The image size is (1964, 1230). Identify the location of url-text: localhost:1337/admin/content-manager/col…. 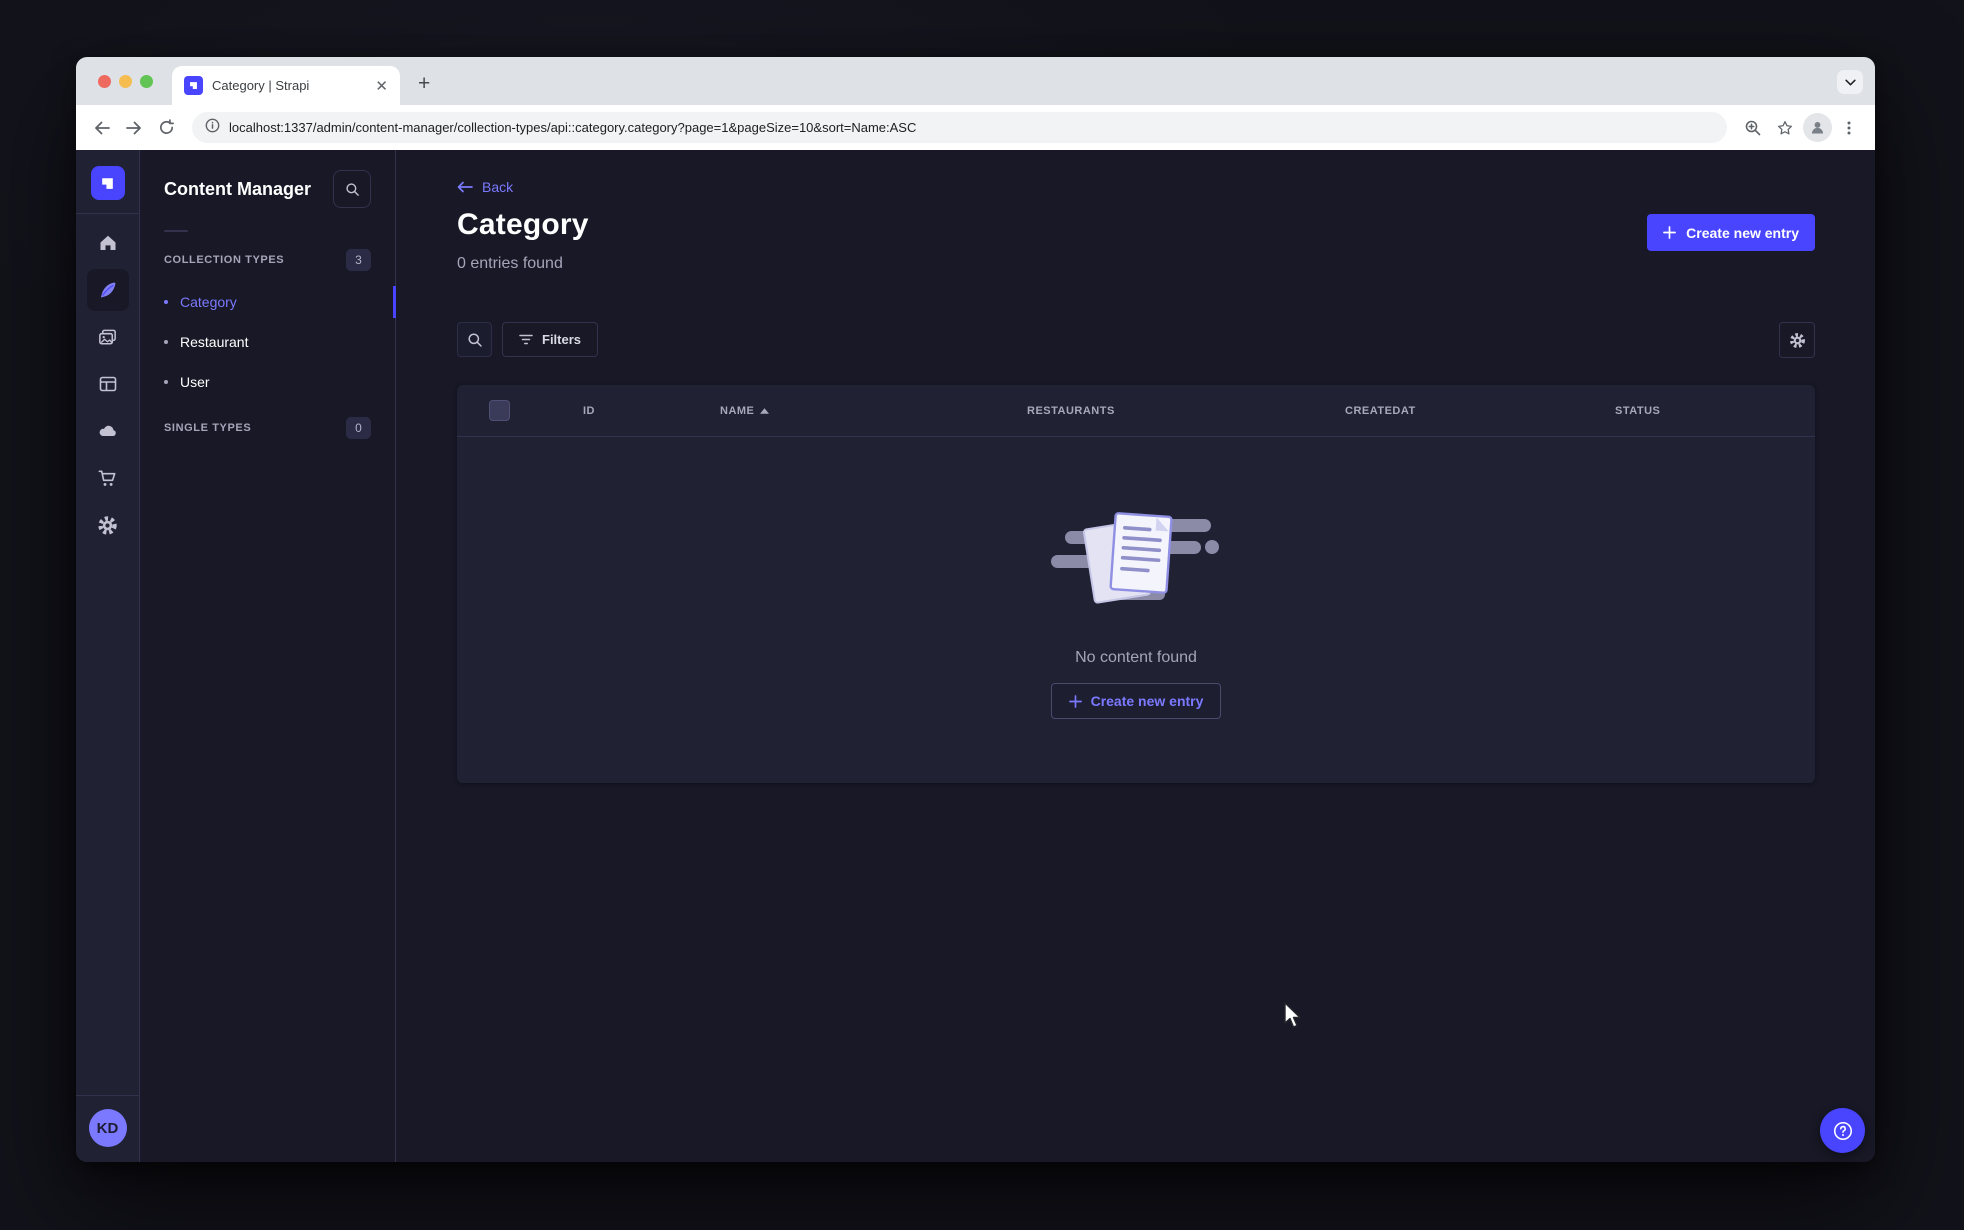
(573, 127).